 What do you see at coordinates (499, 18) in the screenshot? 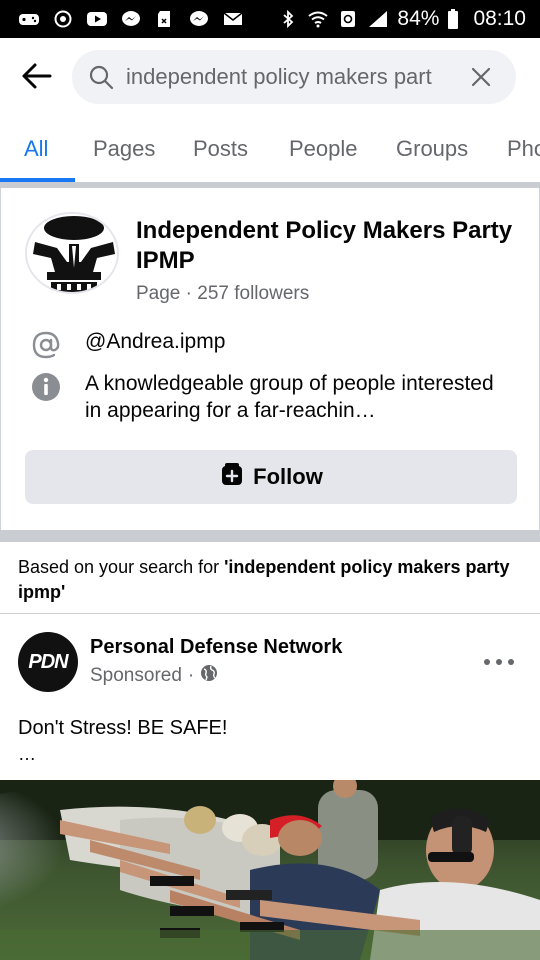
I see `clock: 08:10` at bounding box center [499, 18].